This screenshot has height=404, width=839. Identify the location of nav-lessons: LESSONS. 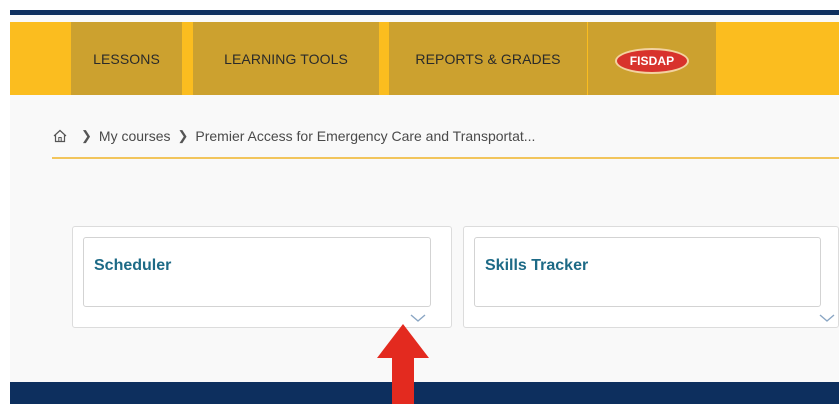
(126, 58).